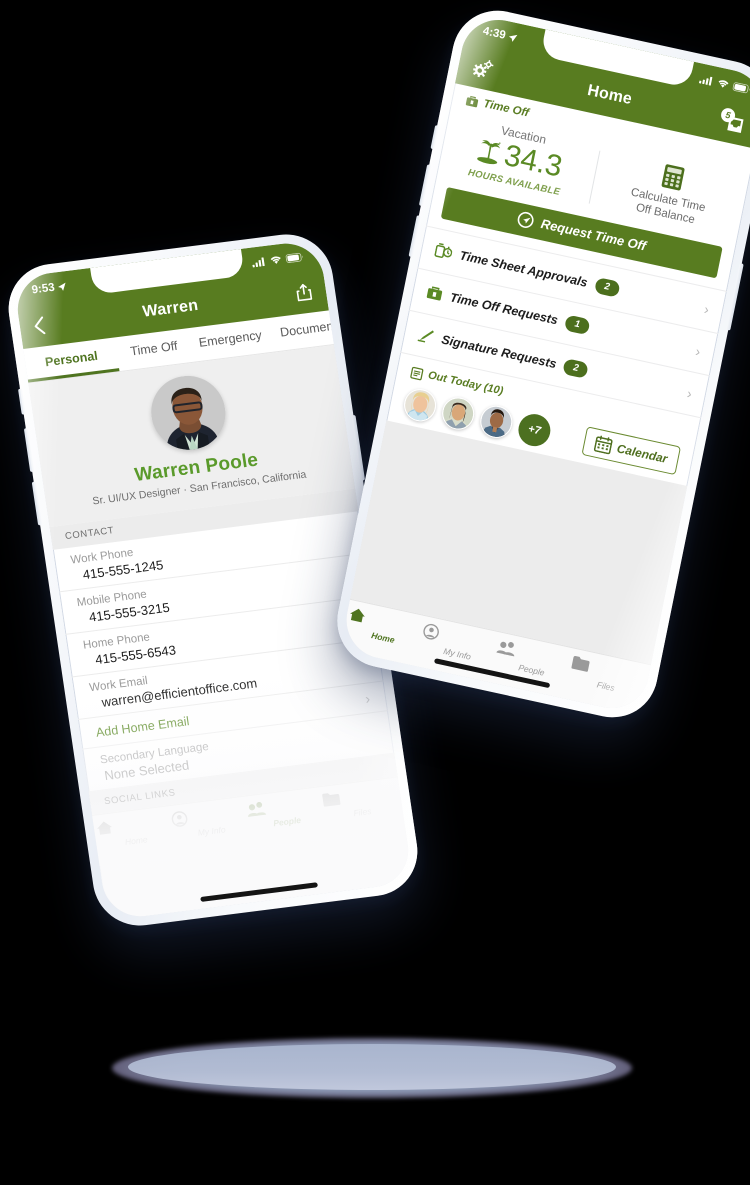 This screenshot has height=1185, width=750. What do you see at coordinates (143, 727) in the screenshot?
I see `add-home-email-label: Add Home Email` at bounding box center [143, 727].